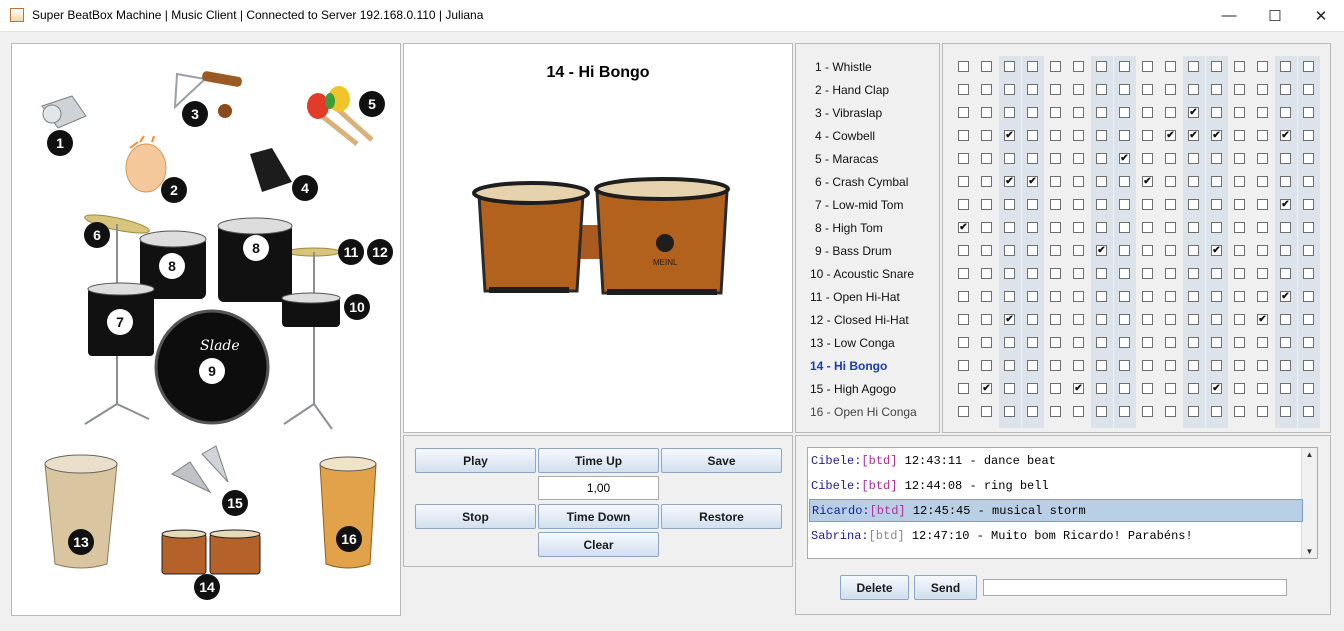  Describe the element at coordinates (1309, 454) in the screenshot. I see `scroll-up-arrow-icon: ▲` at that location.